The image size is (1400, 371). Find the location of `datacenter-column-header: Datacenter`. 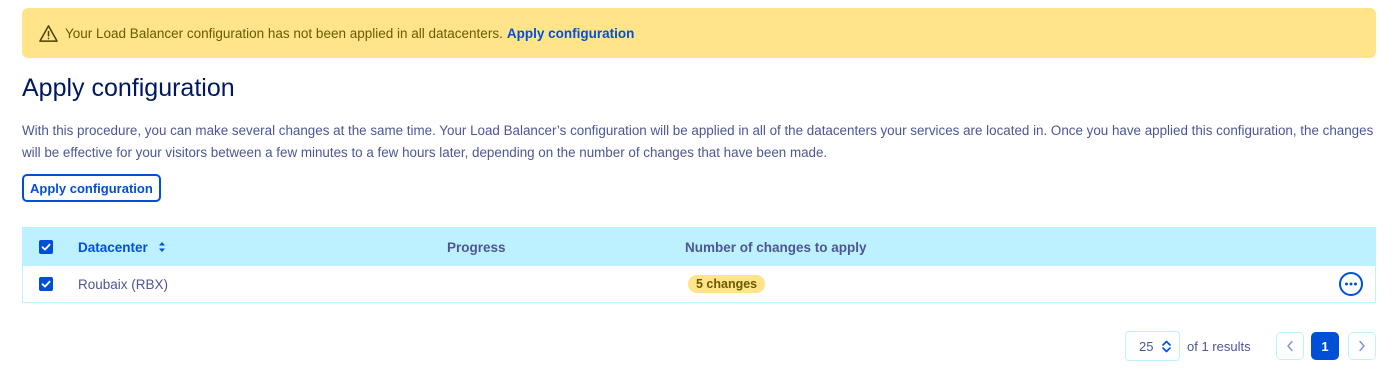

datacenter-column-header: Datacenter is located at coordinates (122, 247).